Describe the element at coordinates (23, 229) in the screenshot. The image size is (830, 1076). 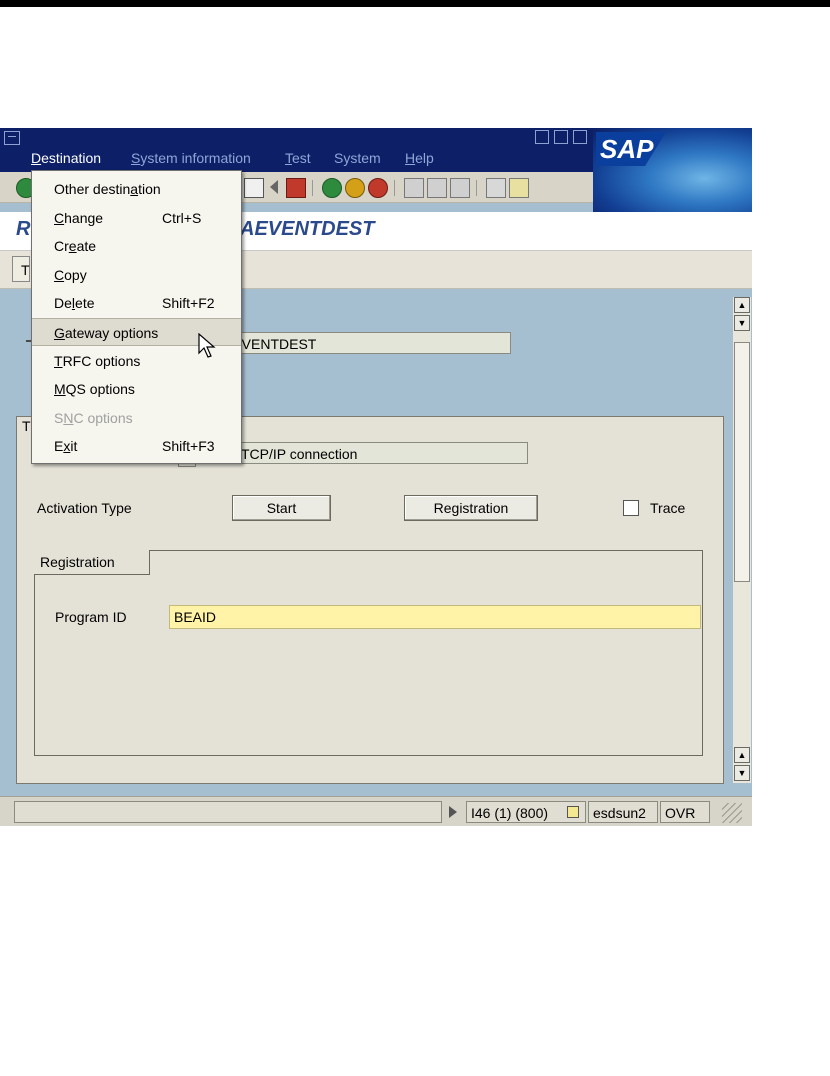
I see `page-title-prefix: R` at that location.